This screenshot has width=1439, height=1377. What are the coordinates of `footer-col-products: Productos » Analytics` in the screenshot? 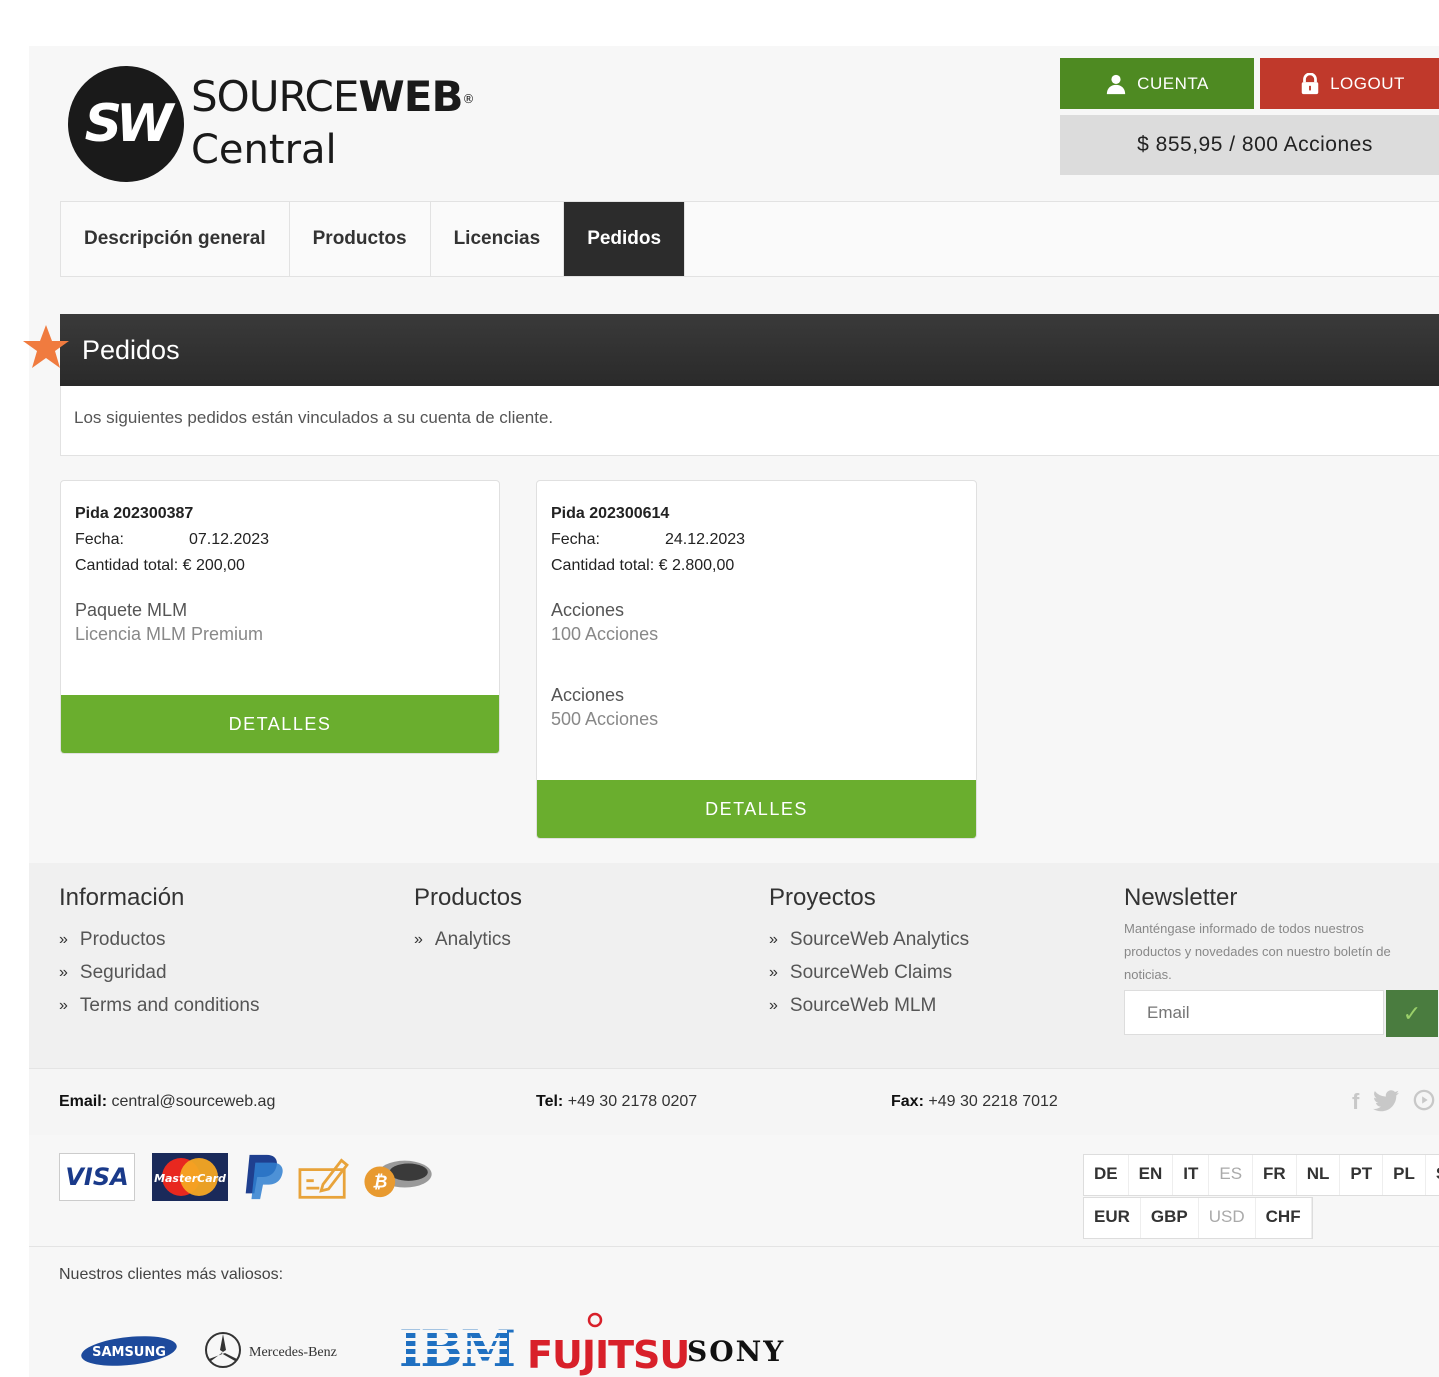 It's located at (468, 919).